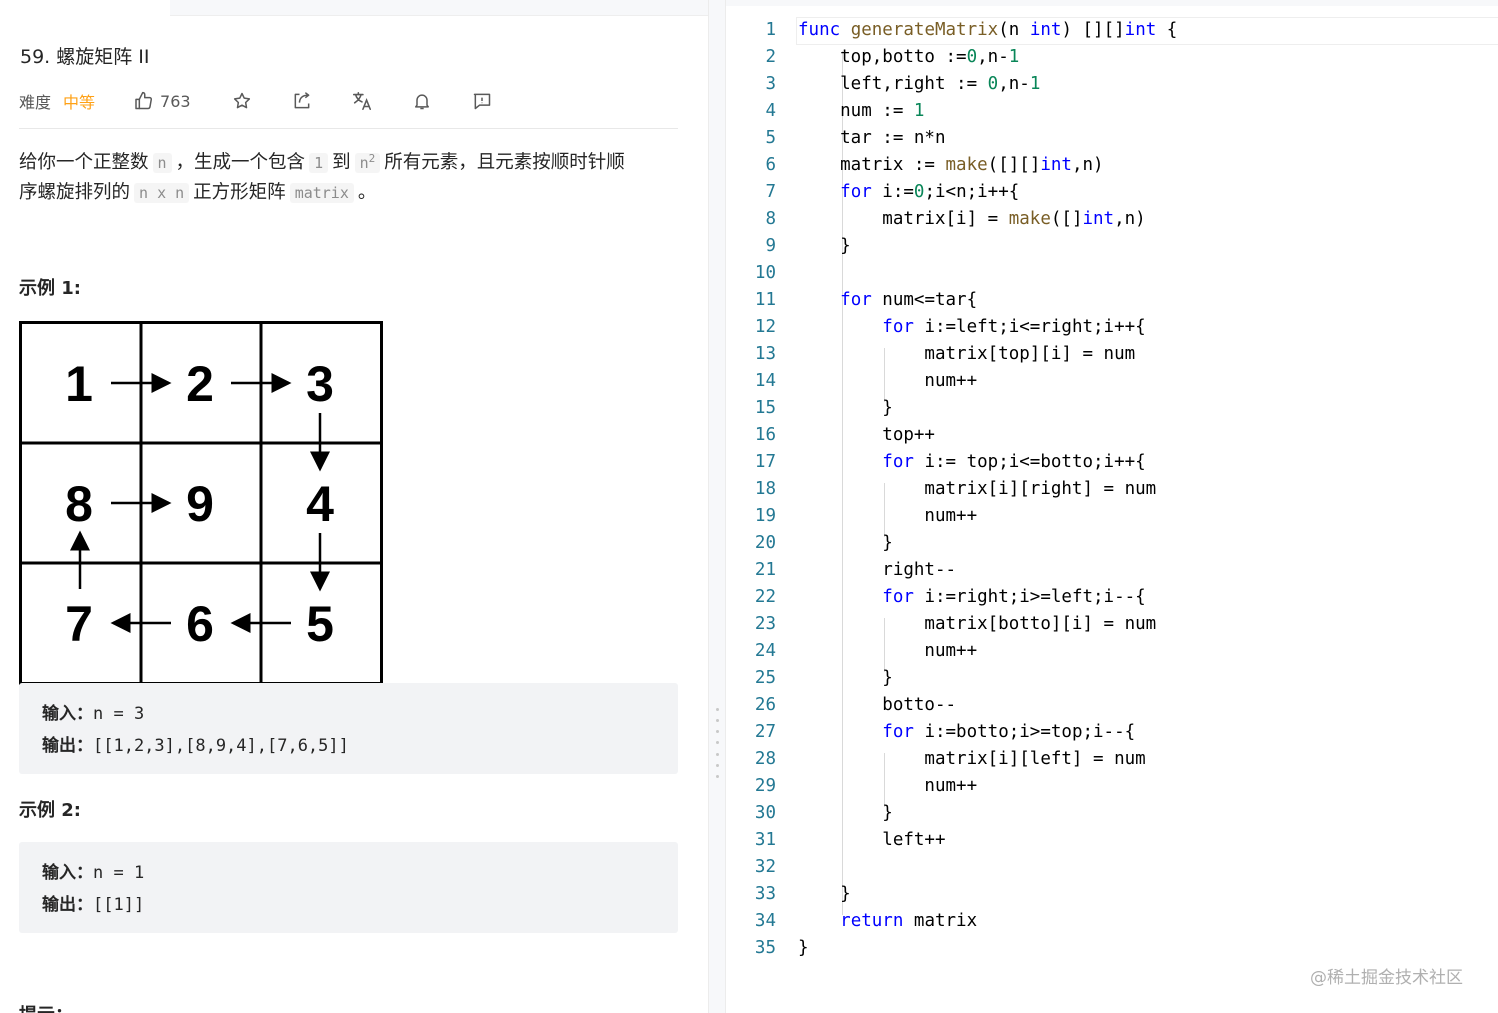 This screenshot has width=1498, height=1013. I want to click on description-text: 序螺旋排列的, so click(75, 192).